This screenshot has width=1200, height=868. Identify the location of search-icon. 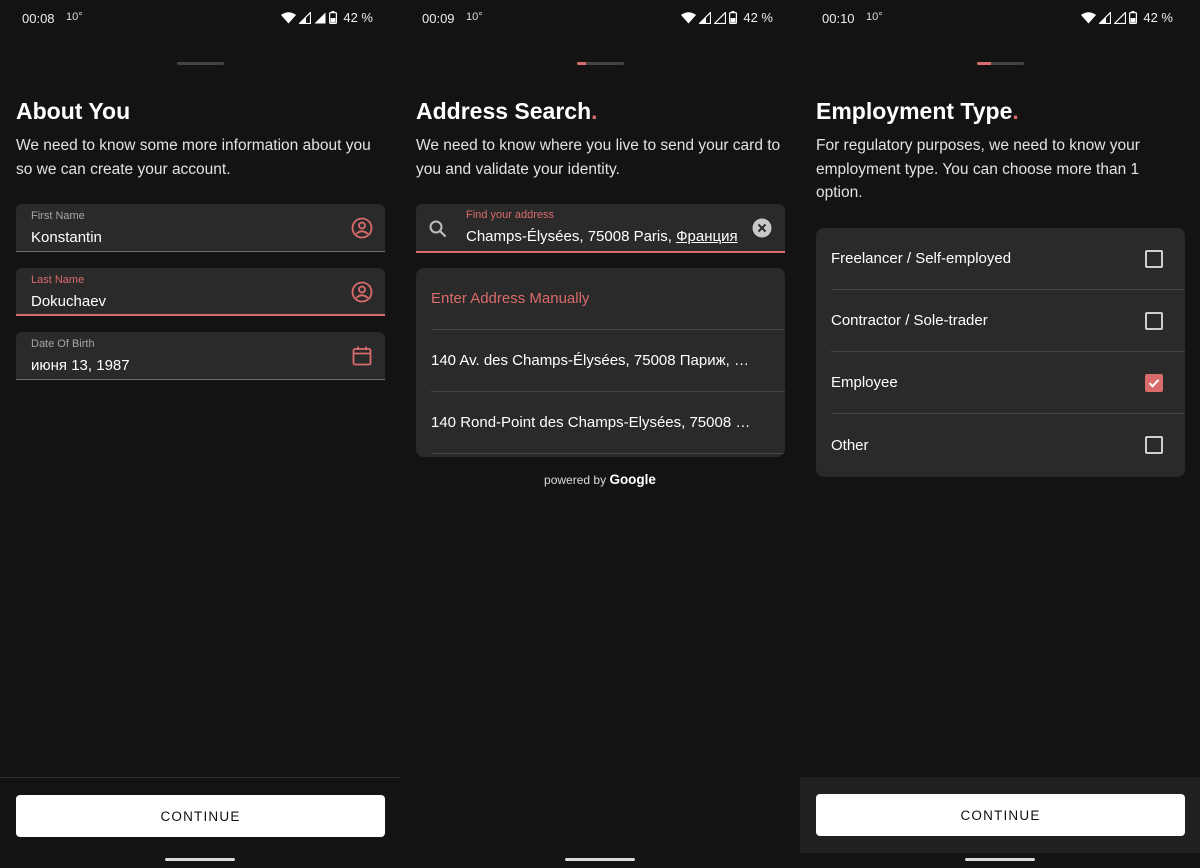
(438, 229).